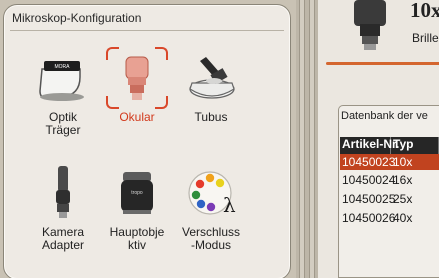 The width and height of the screenshot is (439, 278). Describe the element at coordinates (63, 123) in the screenshot. I see `tile-label: Optik Träger` at that location.